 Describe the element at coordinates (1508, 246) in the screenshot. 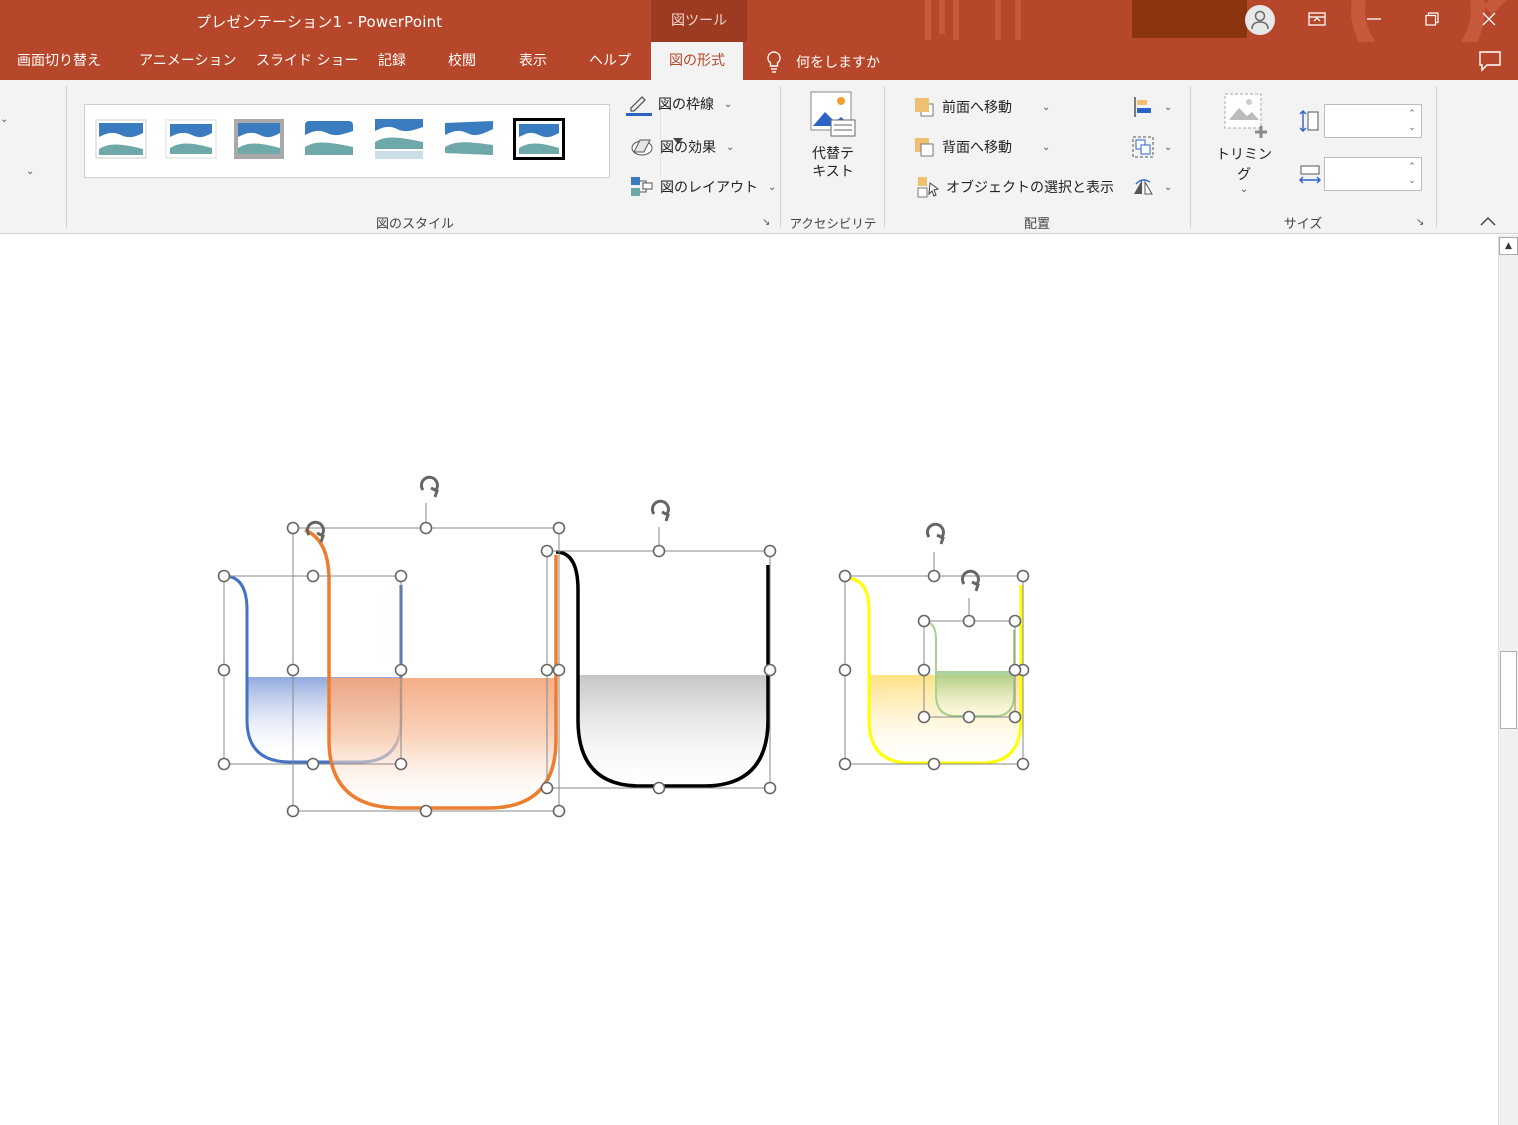

I see `scroll-up-arrow-icon: ▲` at that location.